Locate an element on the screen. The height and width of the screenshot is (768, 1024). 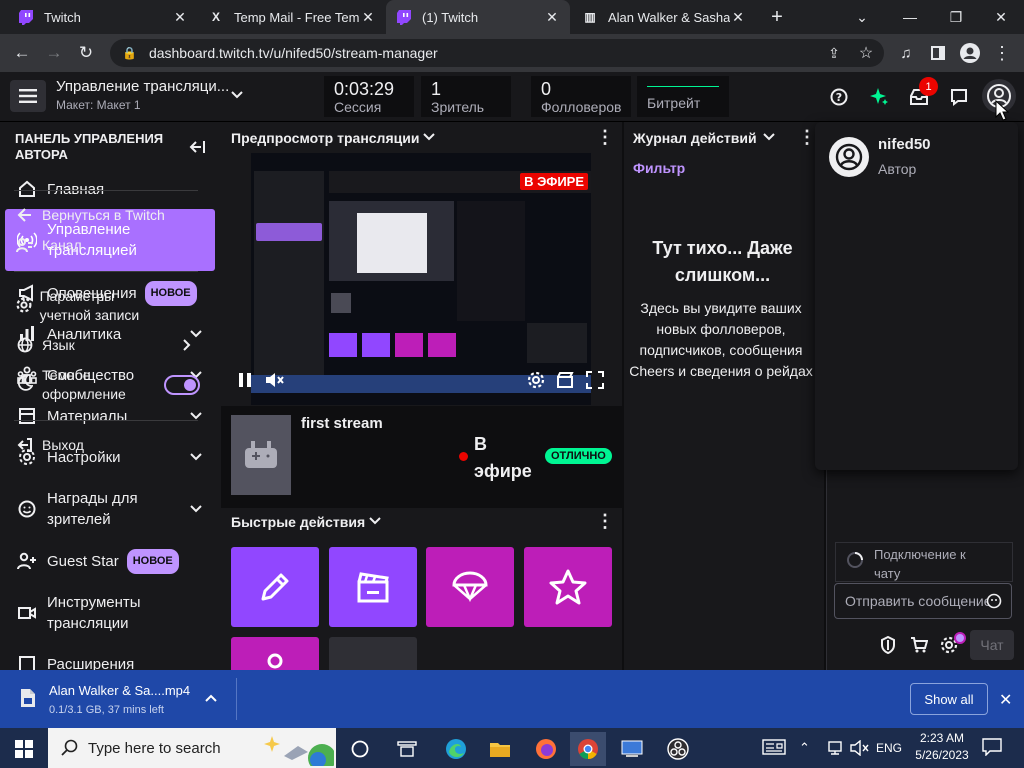
layout-dropdown-icon is located at coordinates (237, 95).